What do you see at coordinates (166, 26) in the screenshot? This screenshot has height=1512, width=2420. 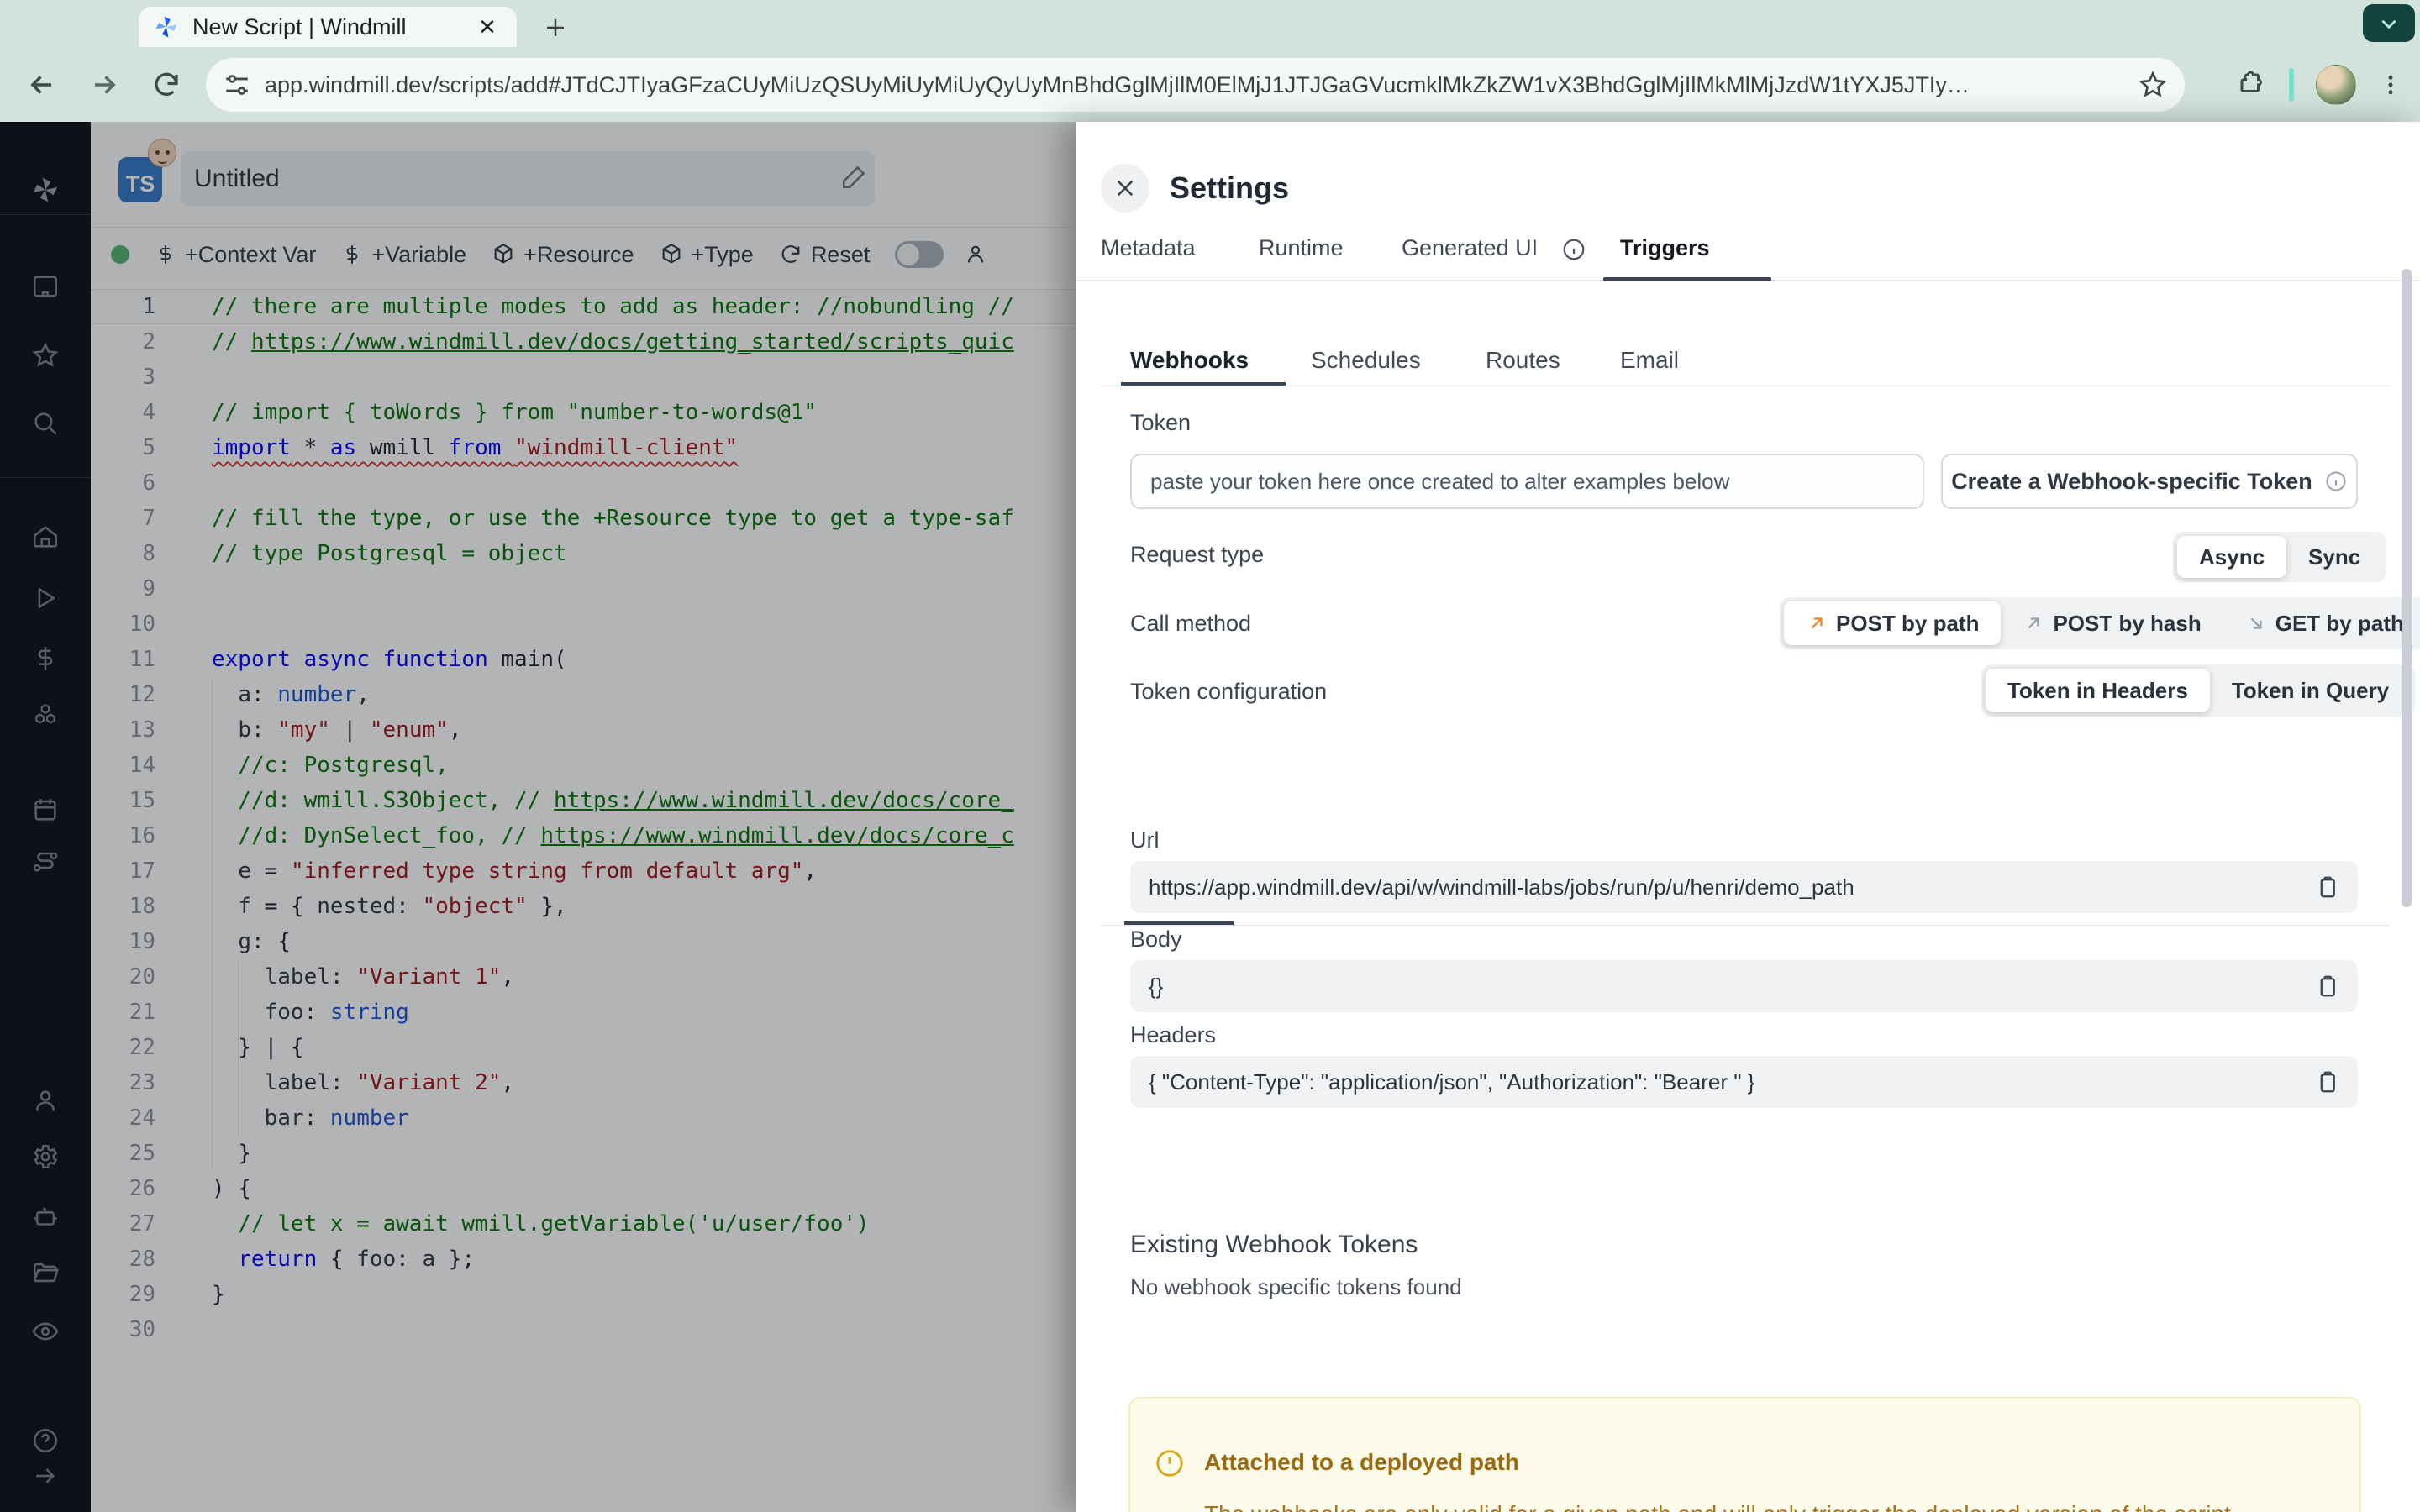 I see `windmill-favicon-icon` at bounding box center [166, 26].